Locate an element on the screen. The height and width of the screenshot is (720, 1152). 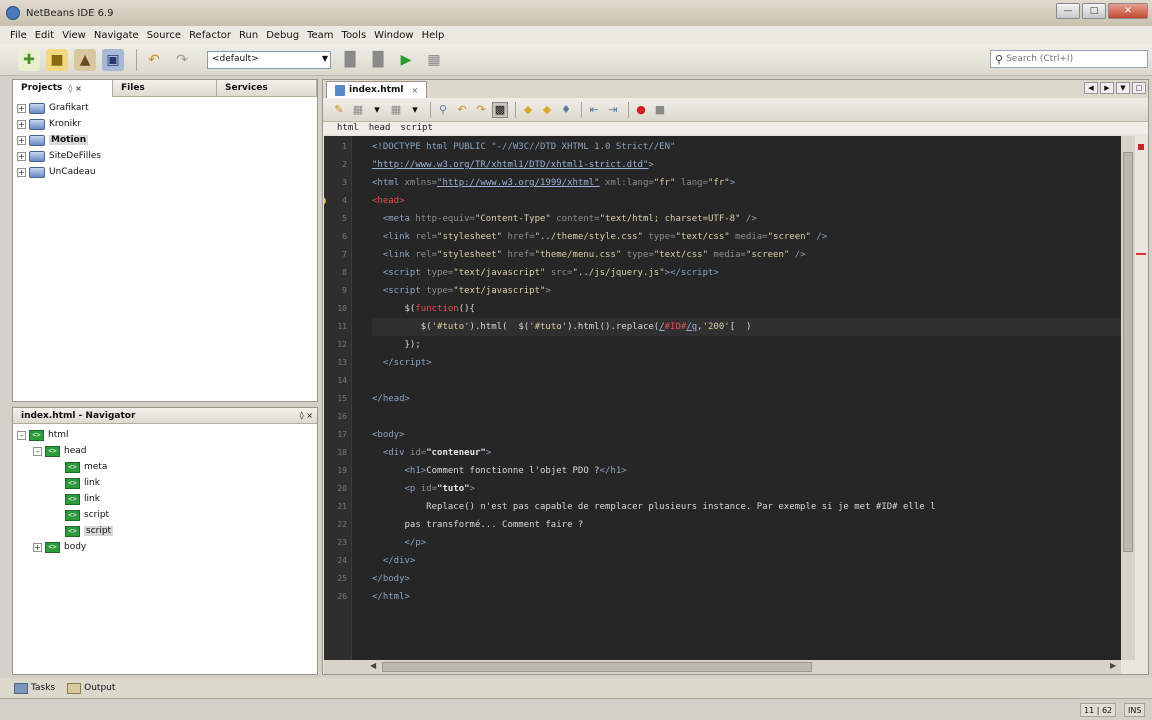
source-icon: ✎ is located at coordinates (339, 110).